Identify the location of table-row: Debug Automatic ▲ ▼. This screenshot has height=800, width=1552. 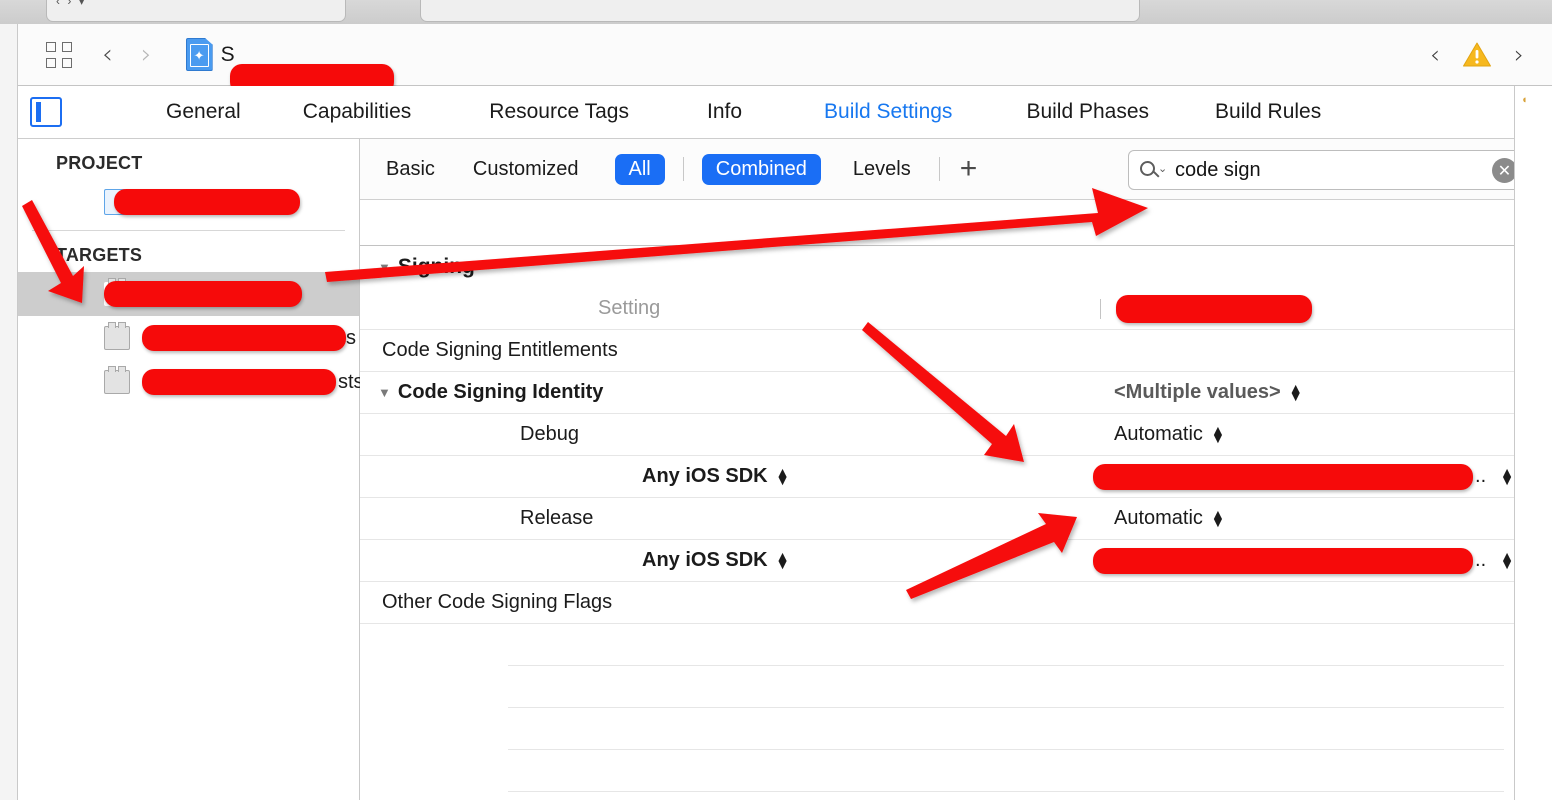
(937, 435).